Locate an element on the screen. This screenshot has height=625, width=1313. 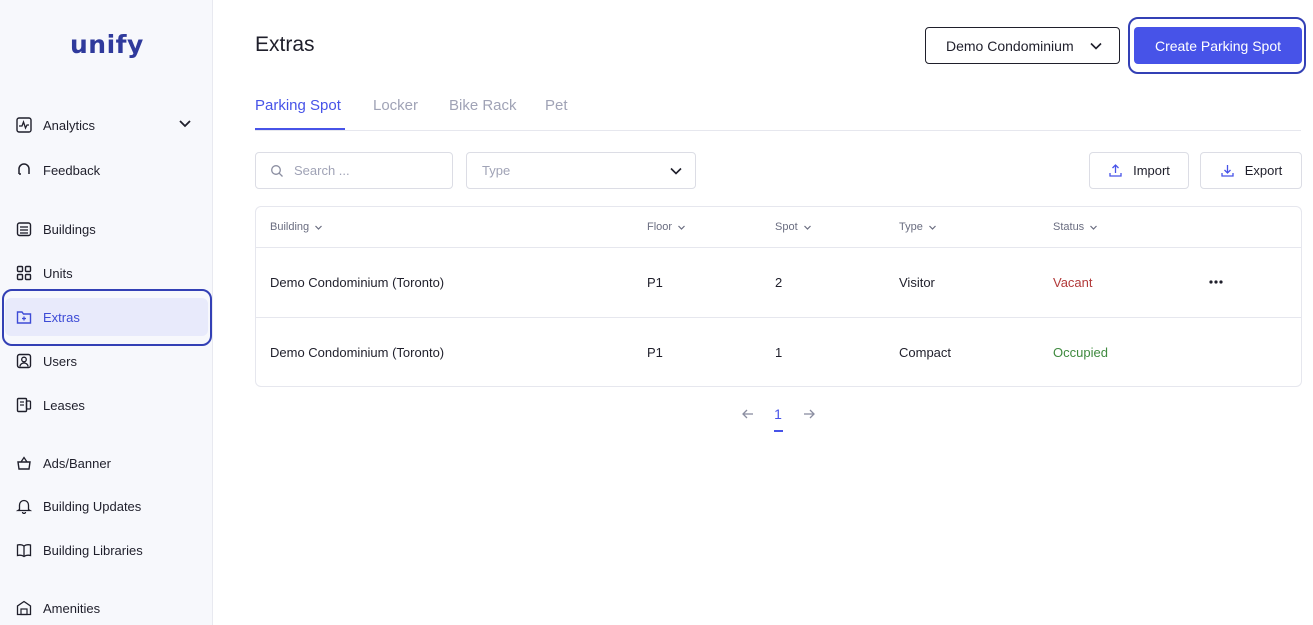
column-header-label: Spot is located at coordinates (786, 227).